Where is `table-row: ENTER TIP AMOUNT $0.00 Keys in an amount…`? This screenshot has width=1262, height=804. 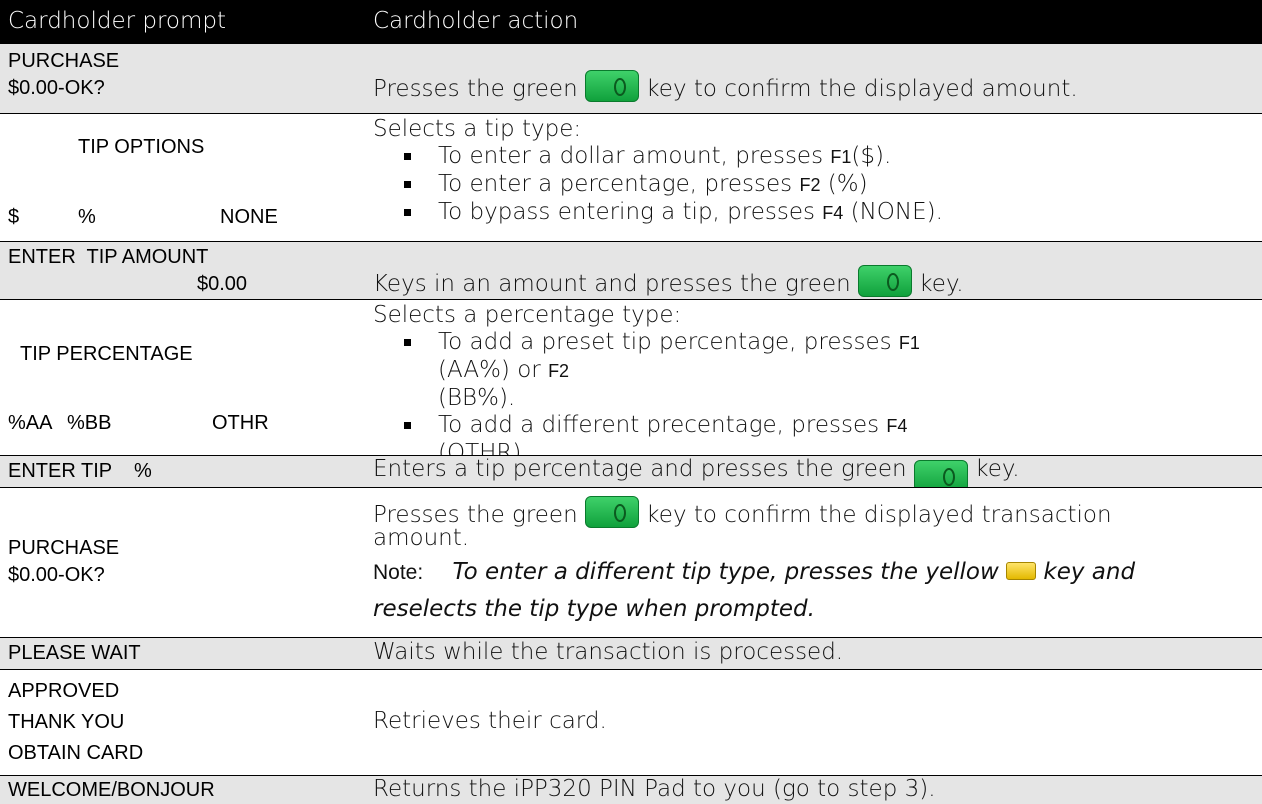
table-row: ENTER TIP AMOUNT $0.00 Keys in an amount… is located at coordinates (631, 270).